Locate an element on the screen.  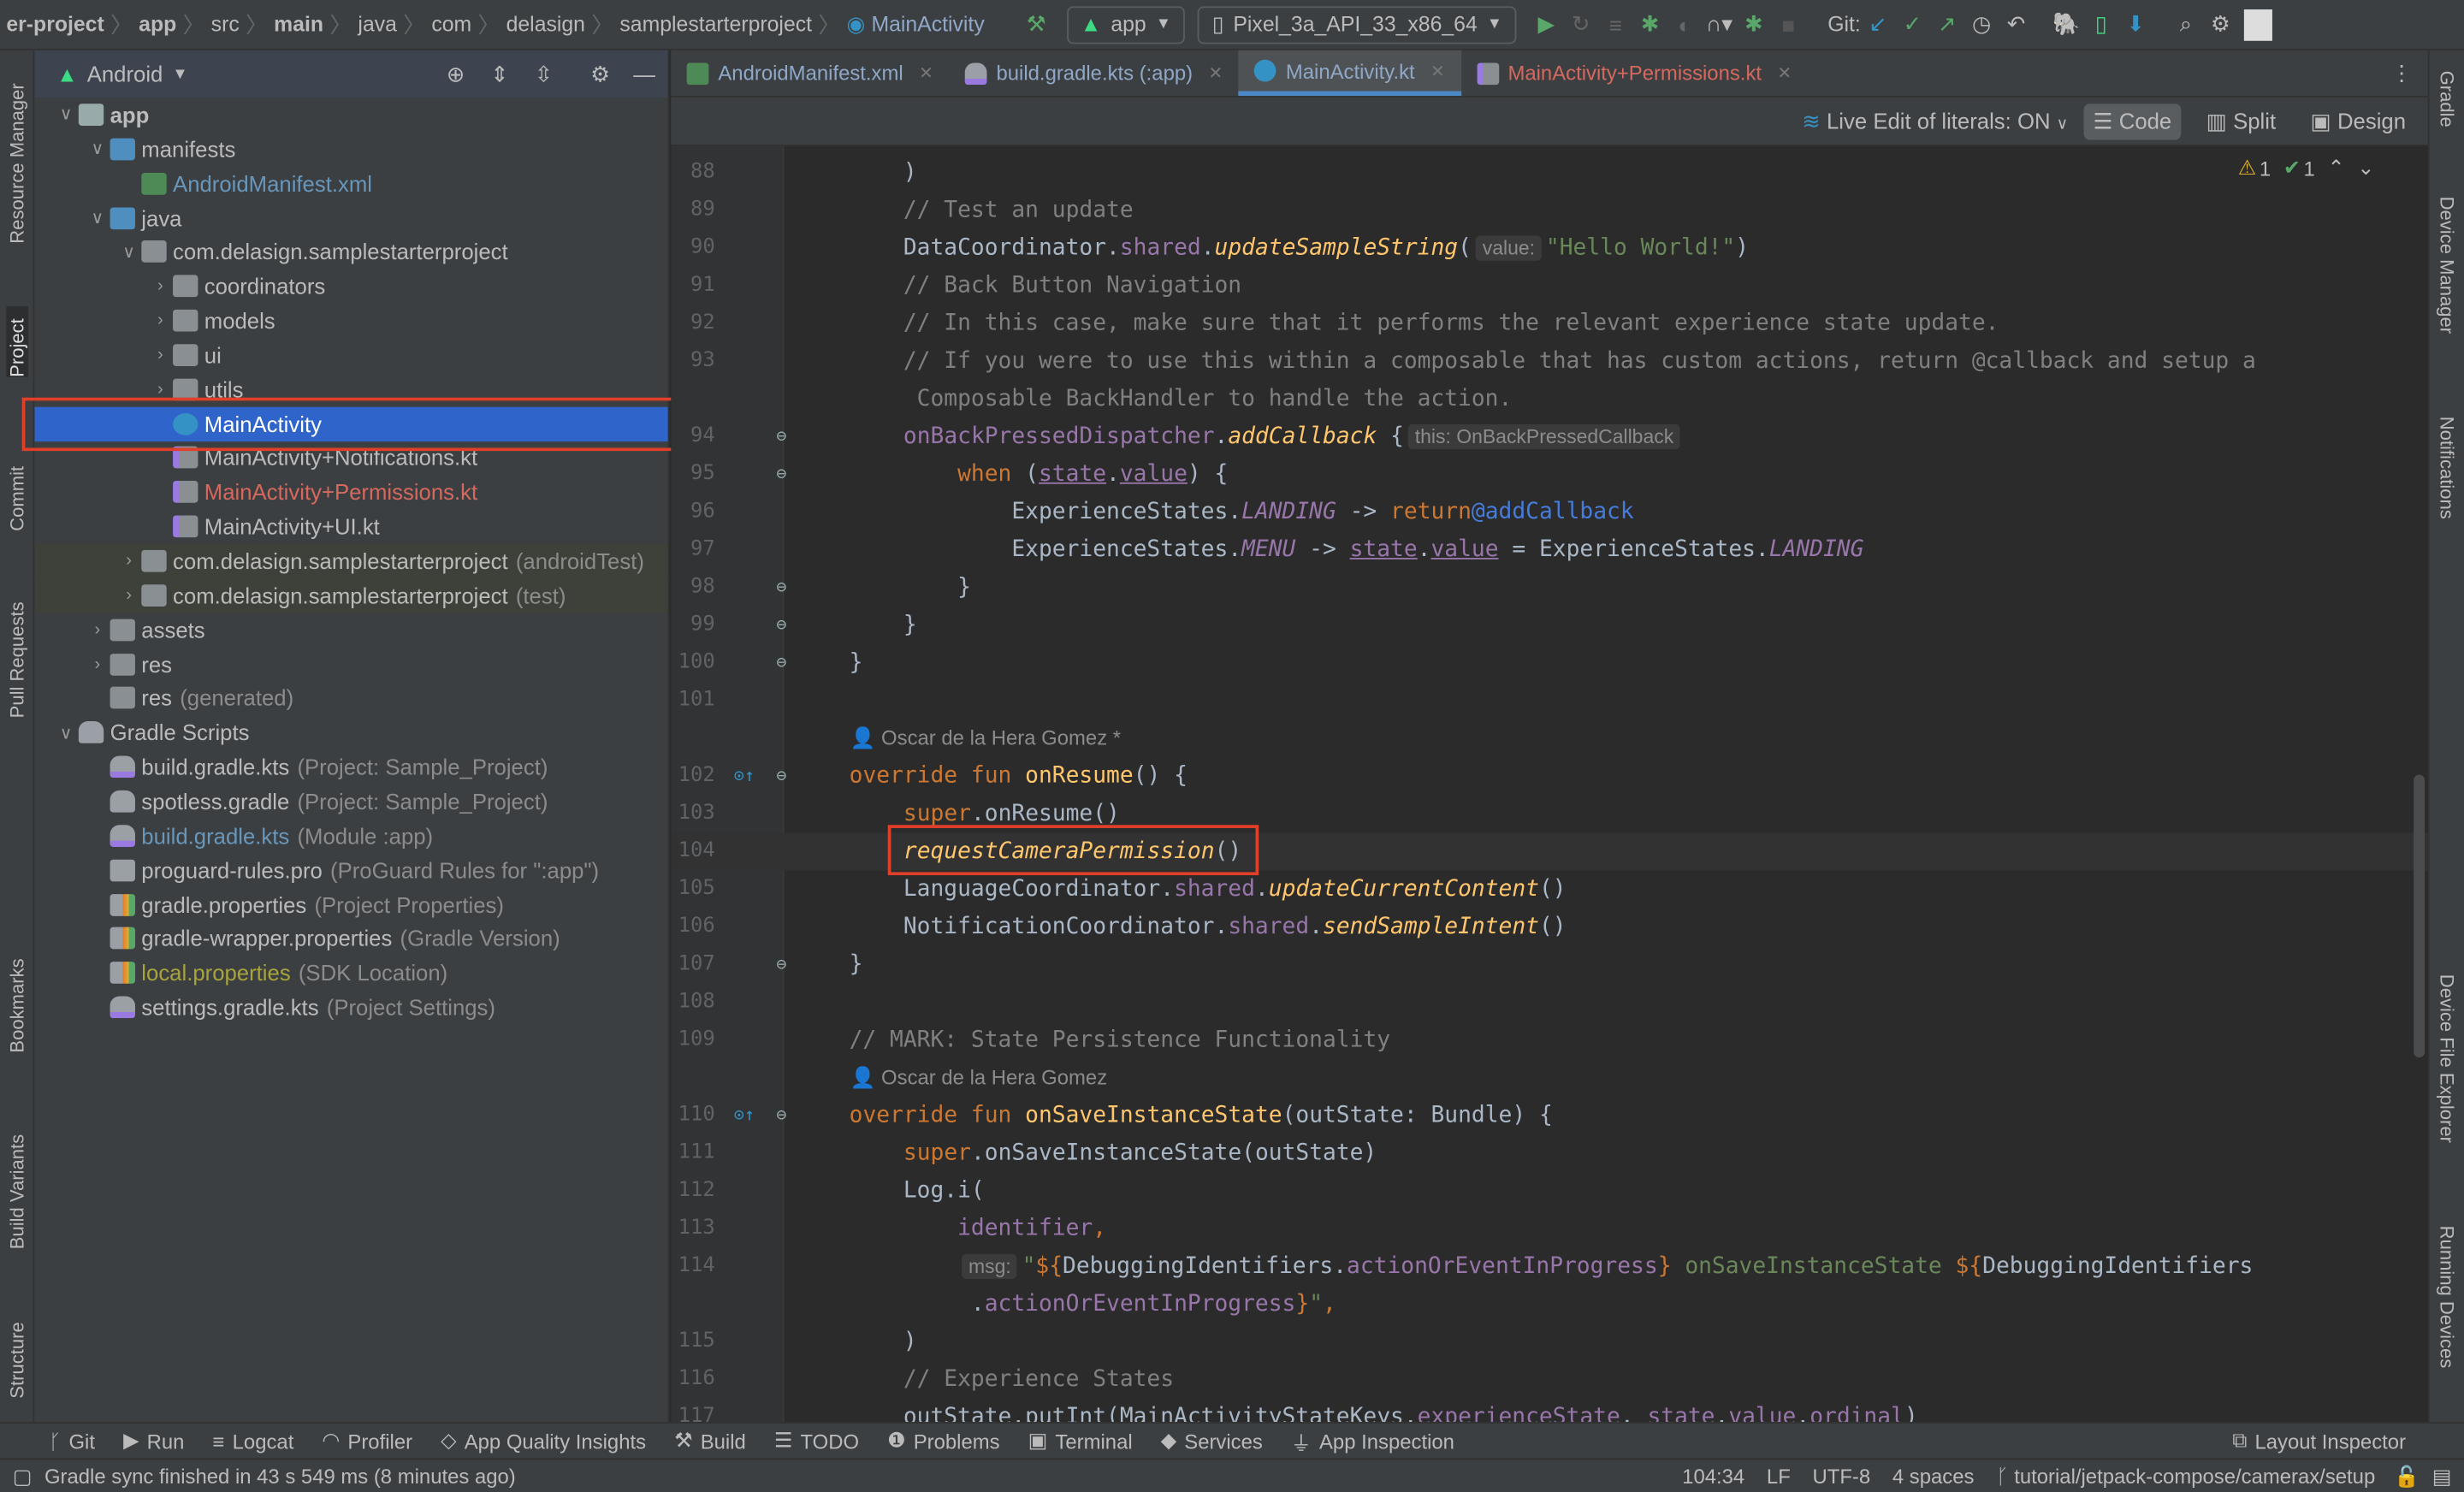
breadcrumb-item: MainActivity is located at coordinates (928, 25).